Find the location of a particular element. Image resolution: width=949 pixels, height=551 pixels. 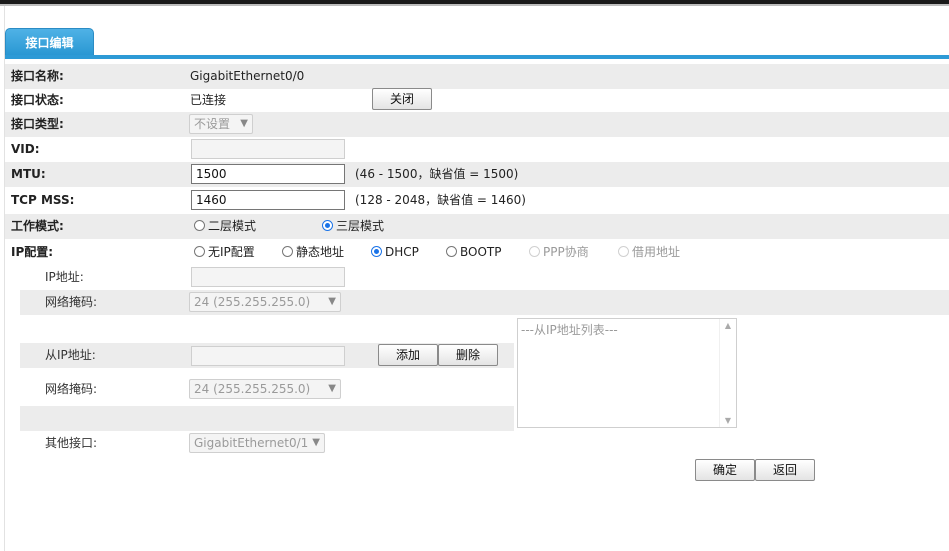

interface-status-label: 接口状态: is located at coordinates (37, 100).